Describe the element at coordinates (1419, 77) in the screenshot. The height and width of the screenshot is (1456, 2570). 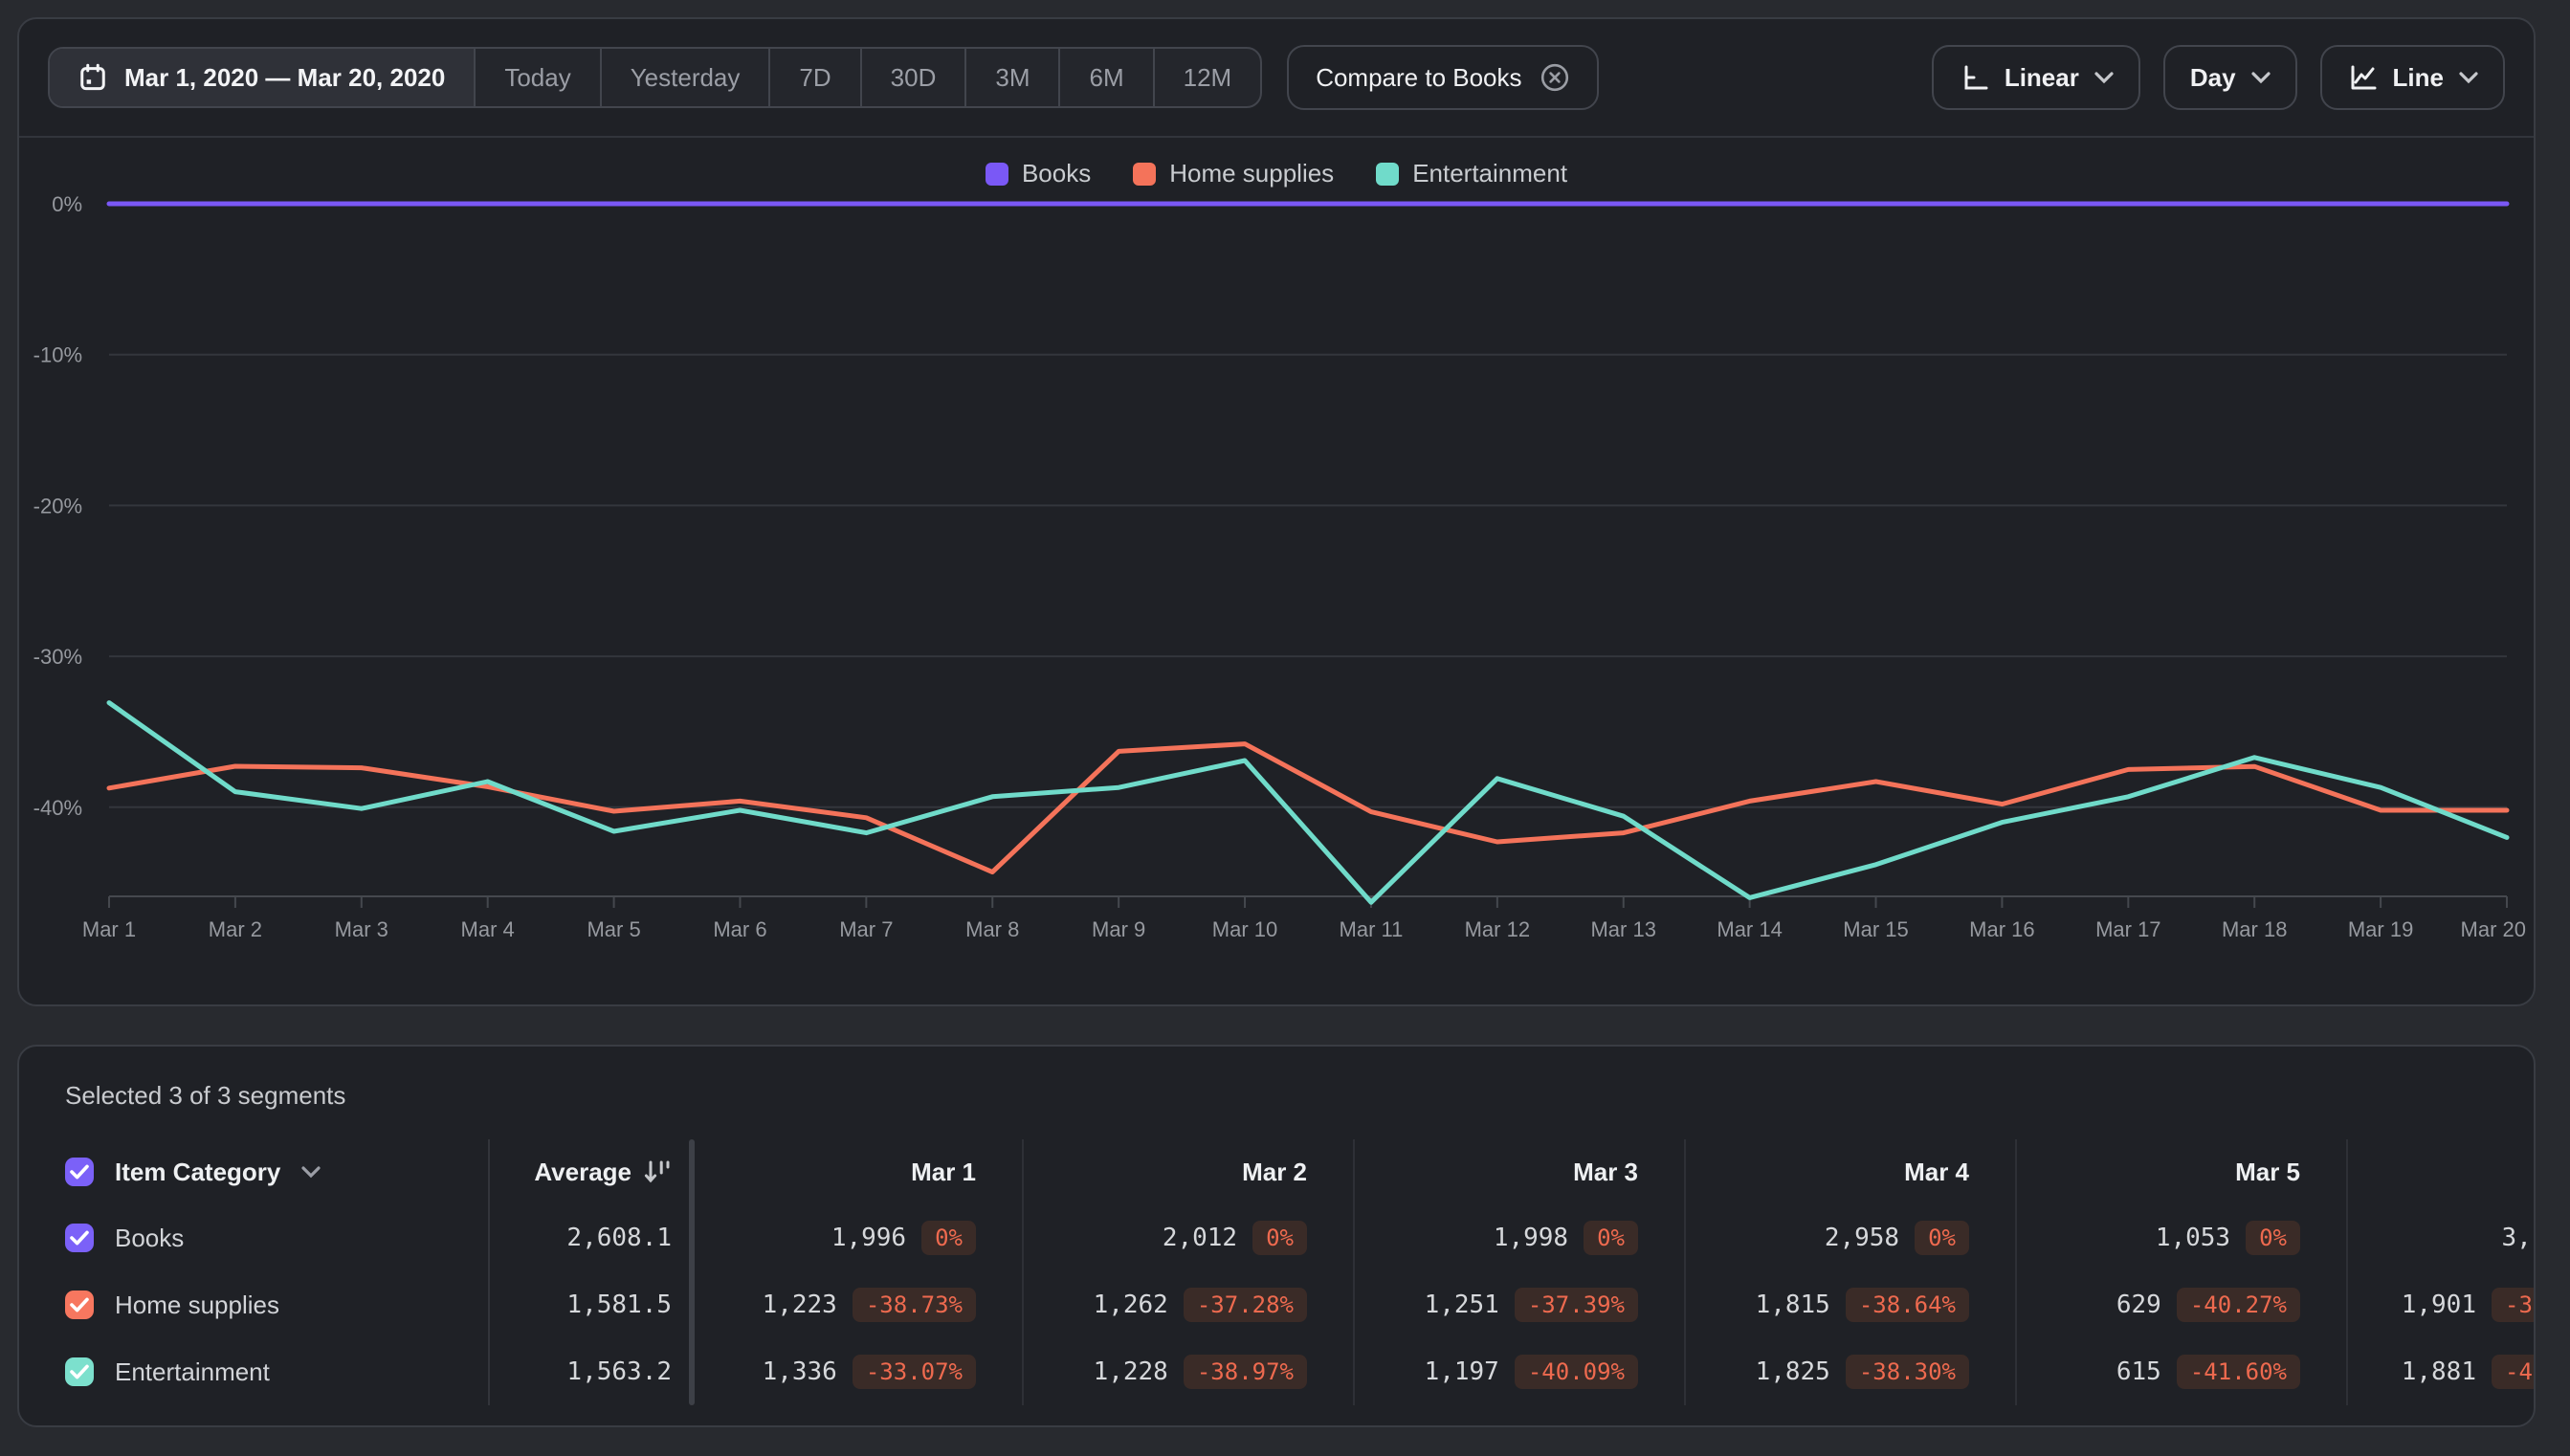
I see `compare-chip-label: Compare to Books` at that location.